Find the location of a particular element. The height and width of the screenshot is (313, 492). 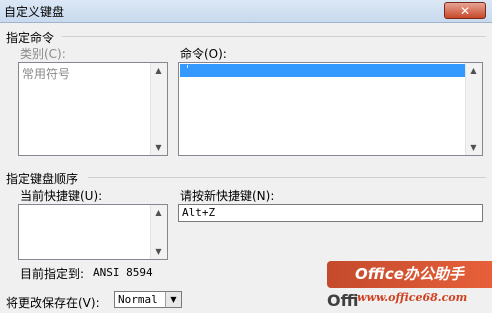

new-key-input: Alt+Z is located at coordinates (330, 213).